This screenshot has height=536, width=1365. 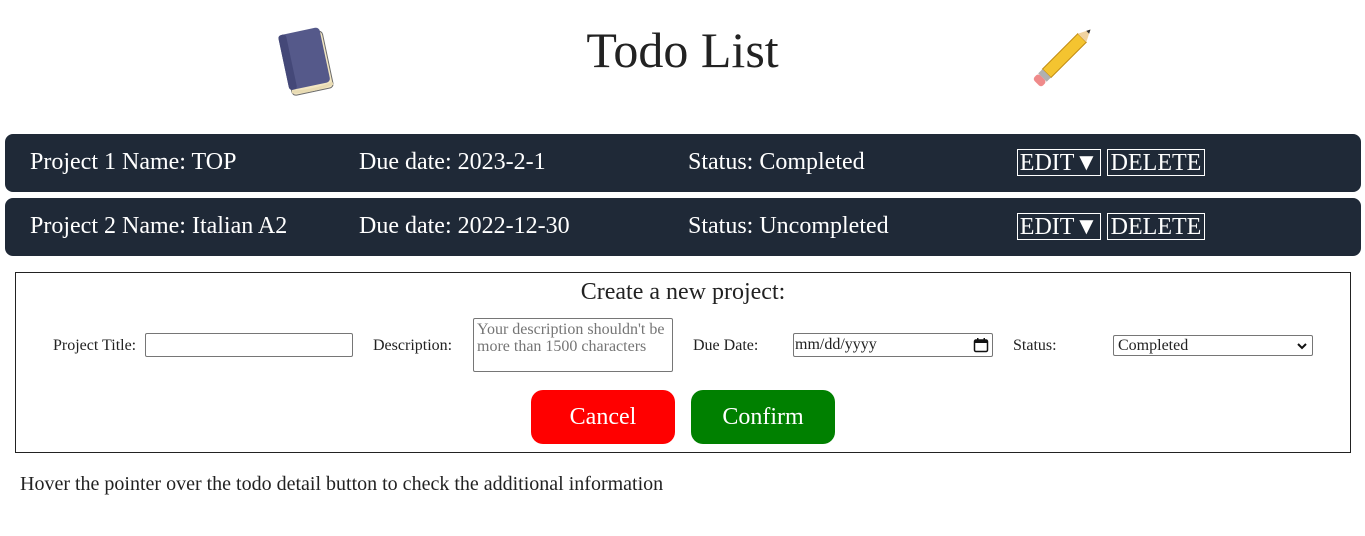 I want to click on status-select: Completed, so click(x=1213, y=345).